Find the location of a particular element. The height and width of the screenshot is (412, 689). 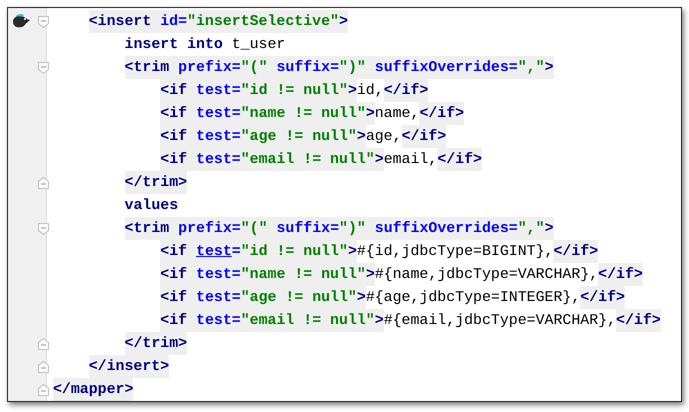

code-line: <if test="age != null">age,</if> is located at coordinates (303, 136).